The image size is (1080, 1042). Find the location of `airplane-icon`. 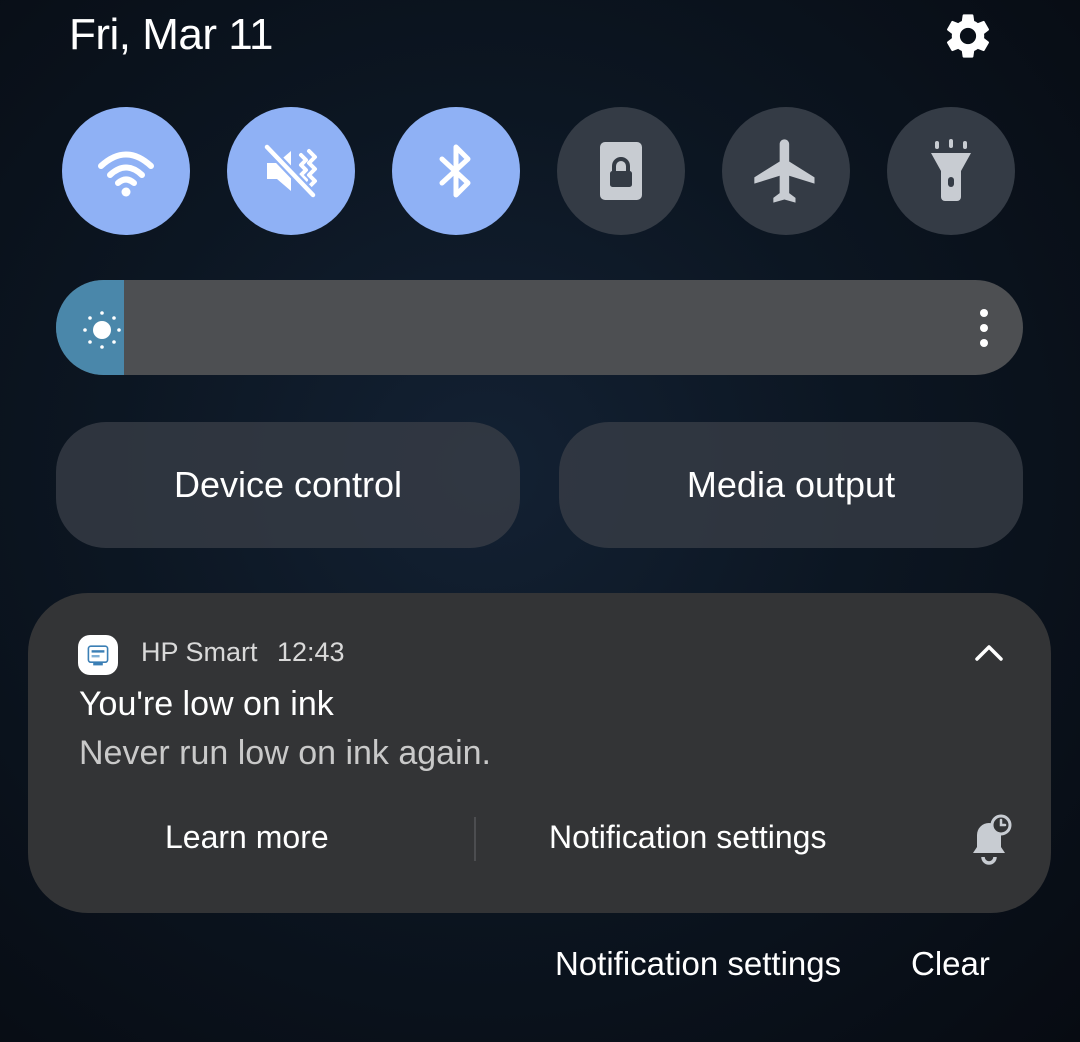

airplane-icon is located at coordinates (784, 171).